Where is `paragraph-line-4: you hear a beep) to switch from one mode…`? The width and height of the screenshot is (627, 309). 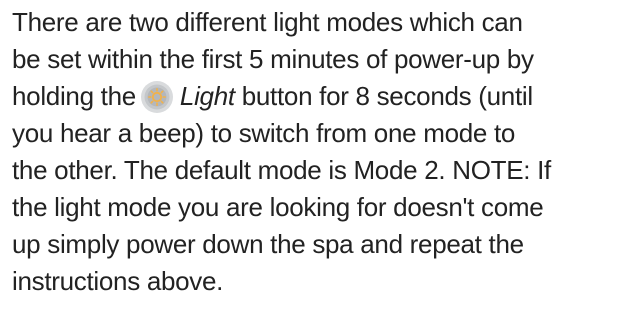
paragraph-line-4: you hear a beep) to switch from one mode… is located at coordinates (264, 133).